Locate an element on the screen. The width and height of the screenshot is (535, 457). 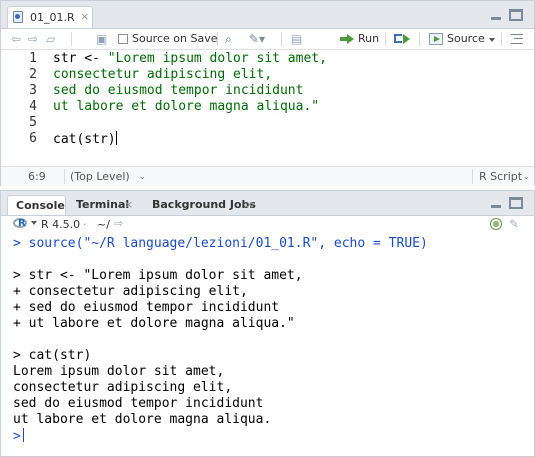
line-number: 5 is located at coordinates (33, 122).